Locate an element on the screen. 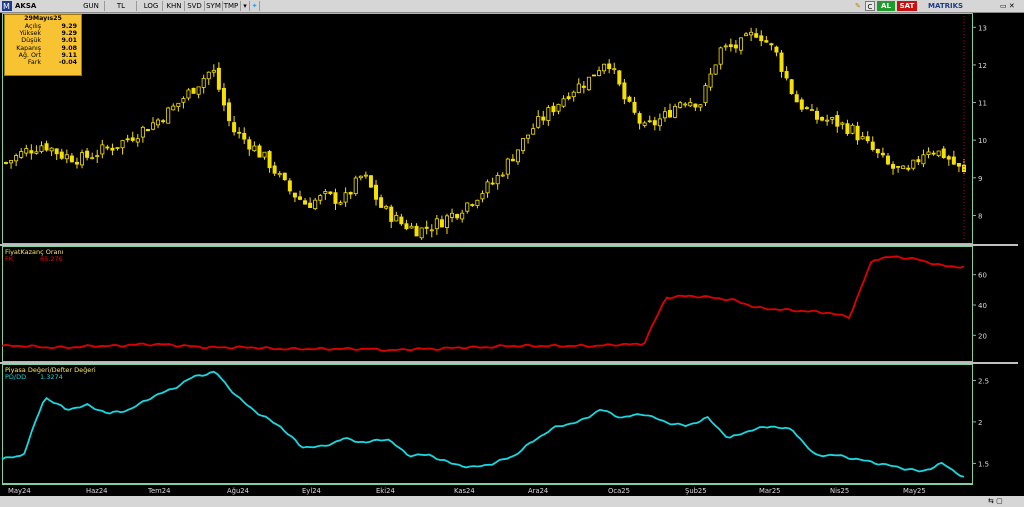  info-row: Kapanış 9.08 is located at coordinates (46, 48).